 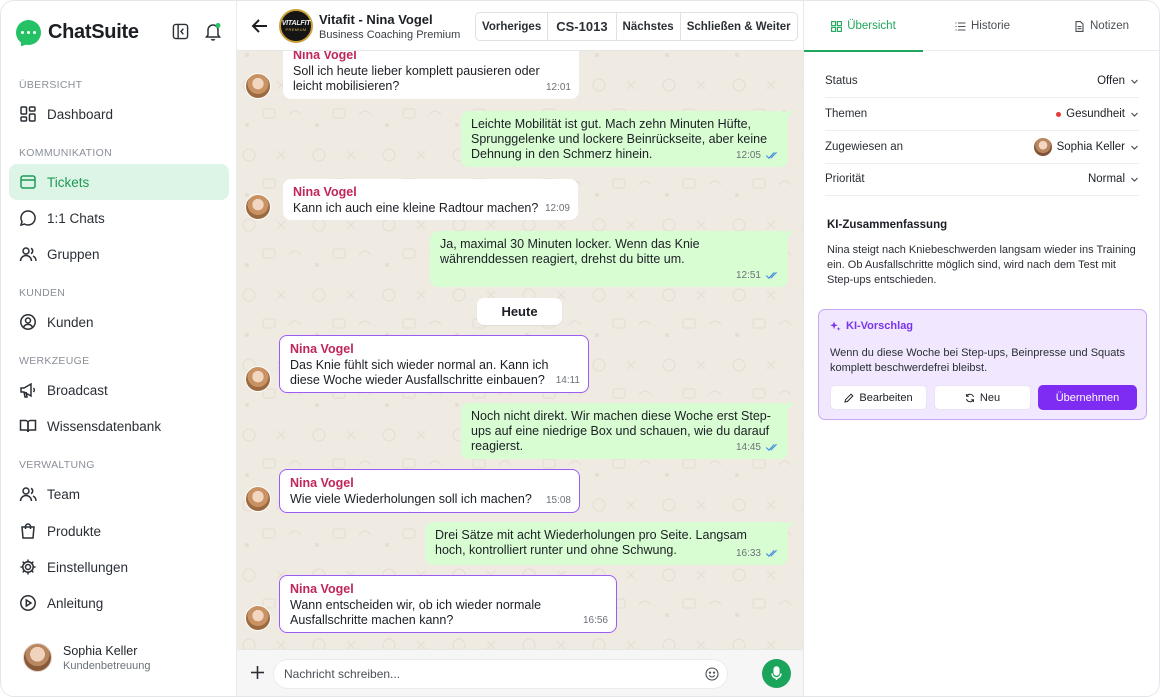 What do you see at coordinates (835, 326) in the screenshot?
I see `sparkles-icon` at bounding box center [835, 326].